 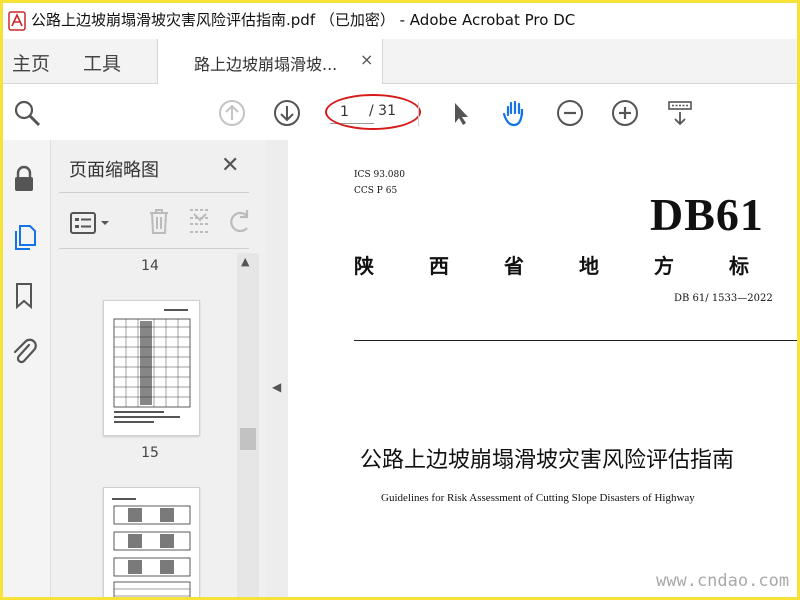 What do you see at coordinates (418, 114) in the screenshot?
I see `toolbar-divider` at bounding box center [418, 114].